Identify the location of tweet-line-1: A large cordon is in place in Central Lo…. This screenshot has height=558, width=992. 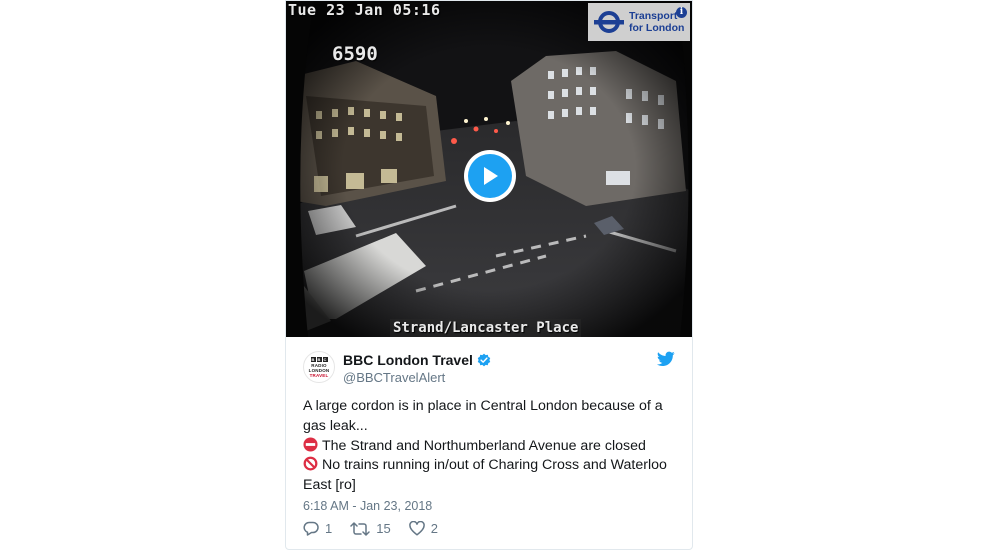
(483, 406).